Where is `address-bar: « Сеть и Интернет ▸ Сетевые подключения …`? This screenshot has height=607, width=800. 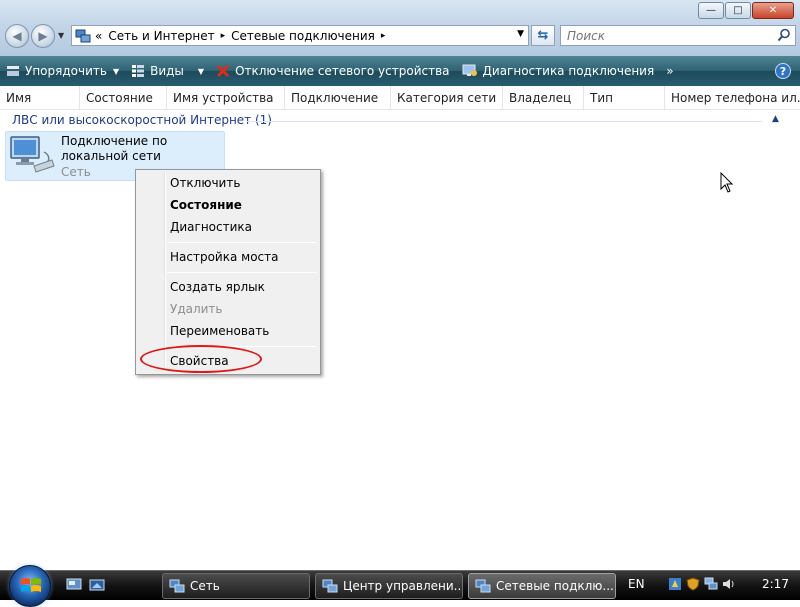 address-bar: « Сеть и Интернет ▸ Сетевые подключения … is located at coordinates (300, 35).